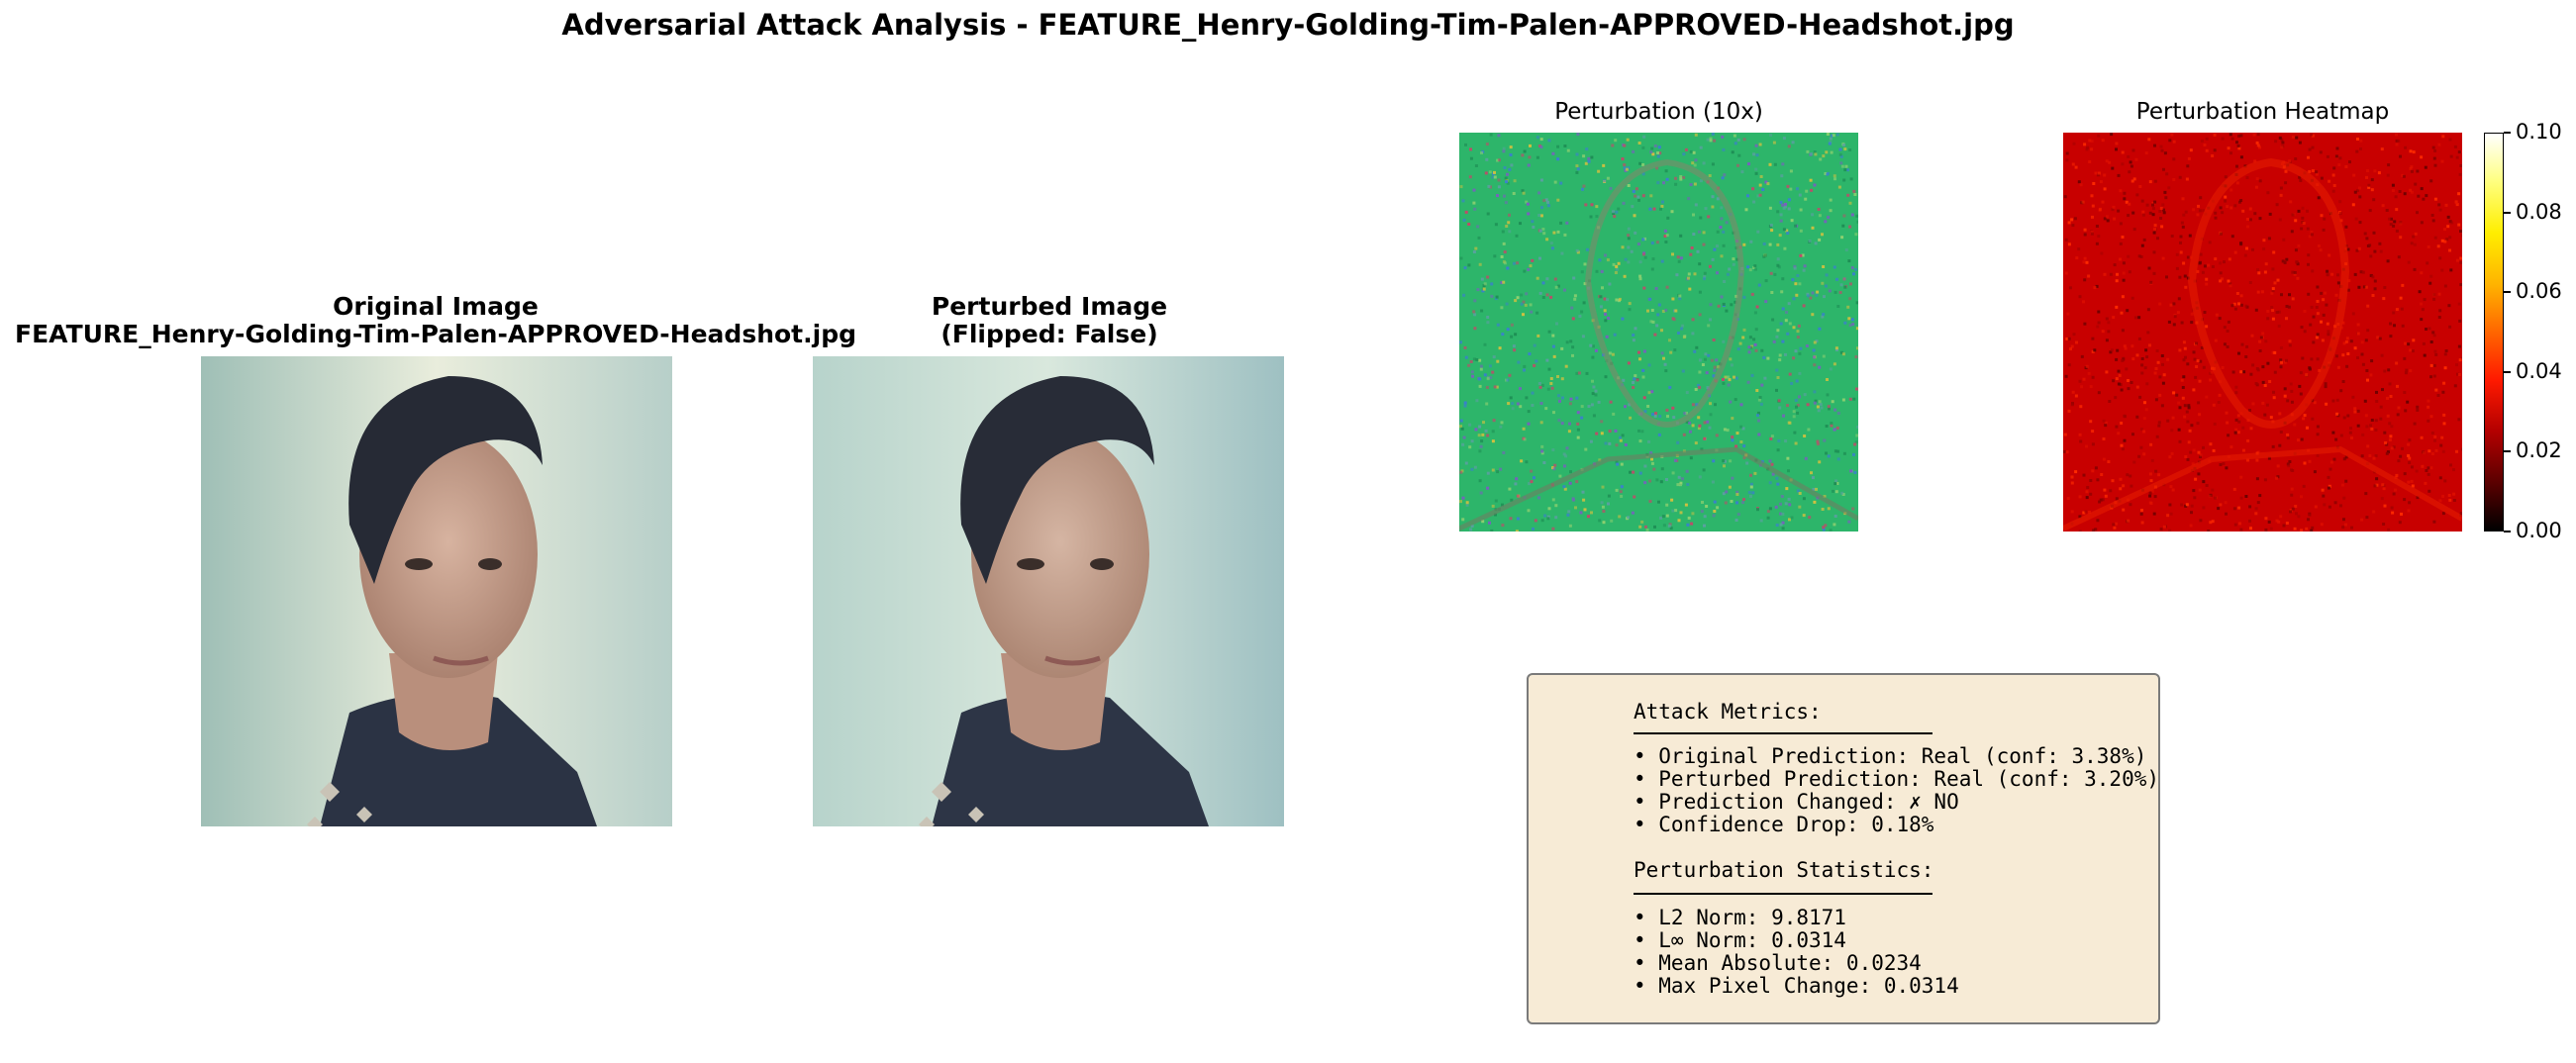  What do you see at coordinates (2539, 370) in the screenshot?
I see `colorbar-tick-label: 0.04` at bounding box center [2539, 370].